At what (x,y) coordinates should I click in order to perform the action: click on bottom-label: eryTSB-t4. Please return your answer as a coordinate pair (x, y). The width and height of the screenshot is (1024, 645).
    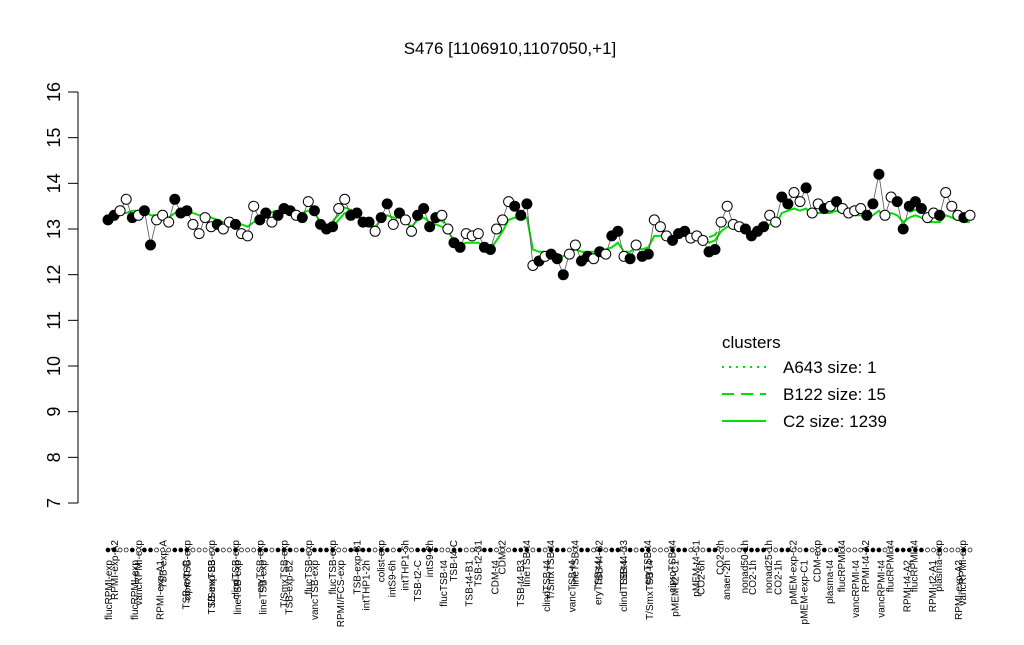
    Looking at the image, I should click on (598, 582).